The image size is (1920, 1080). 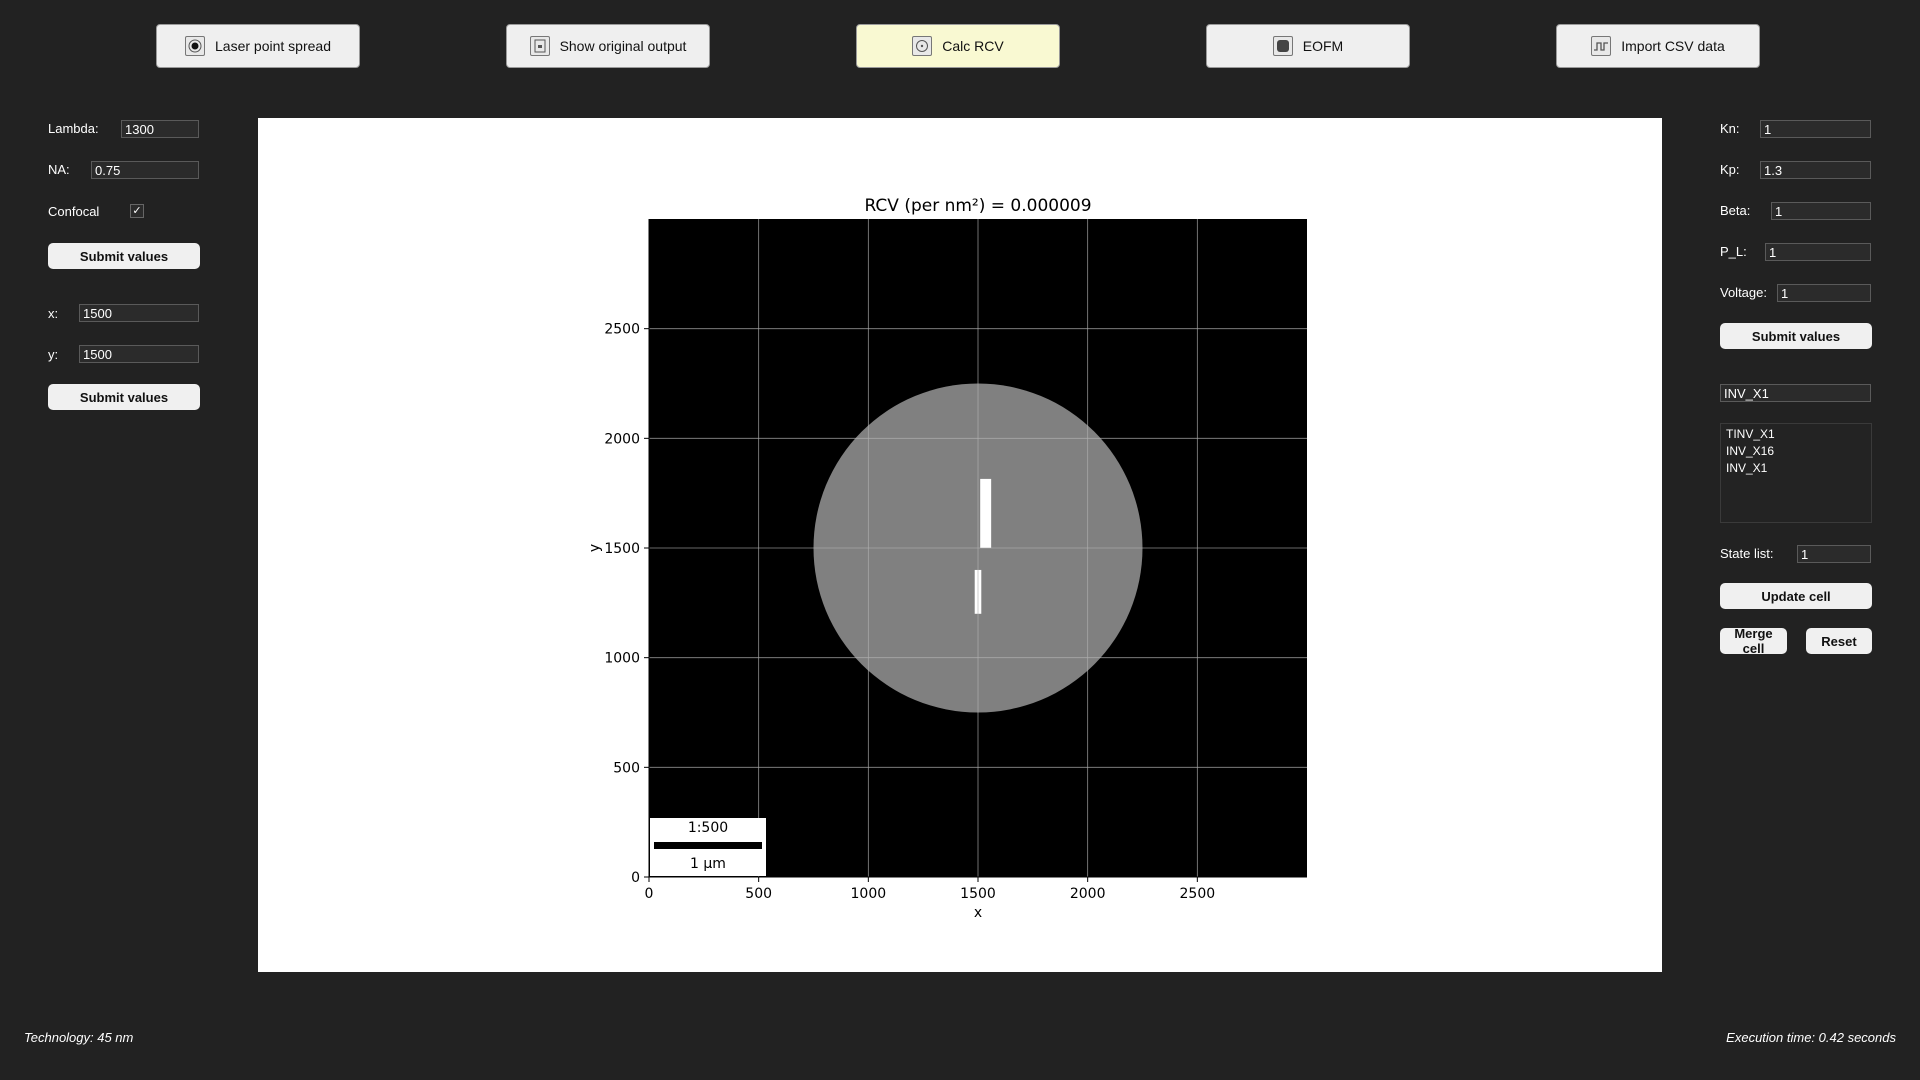 I want to click on laser-point-spread-button: Laser point spread, so click(x=258, y=46).